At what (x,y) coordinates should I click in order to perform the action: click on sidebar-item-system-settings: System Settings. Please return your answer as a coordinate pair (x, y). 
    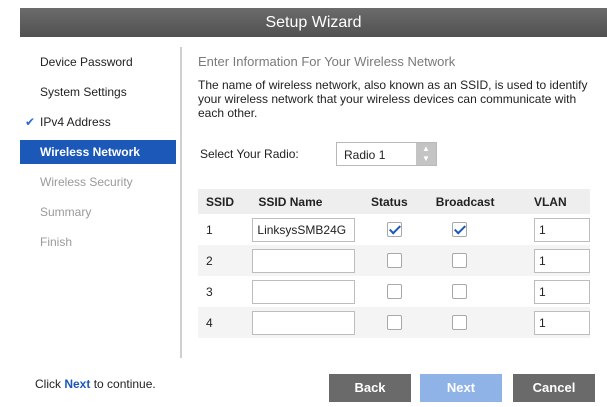
    Looking at the image, I should click on (98, 92).